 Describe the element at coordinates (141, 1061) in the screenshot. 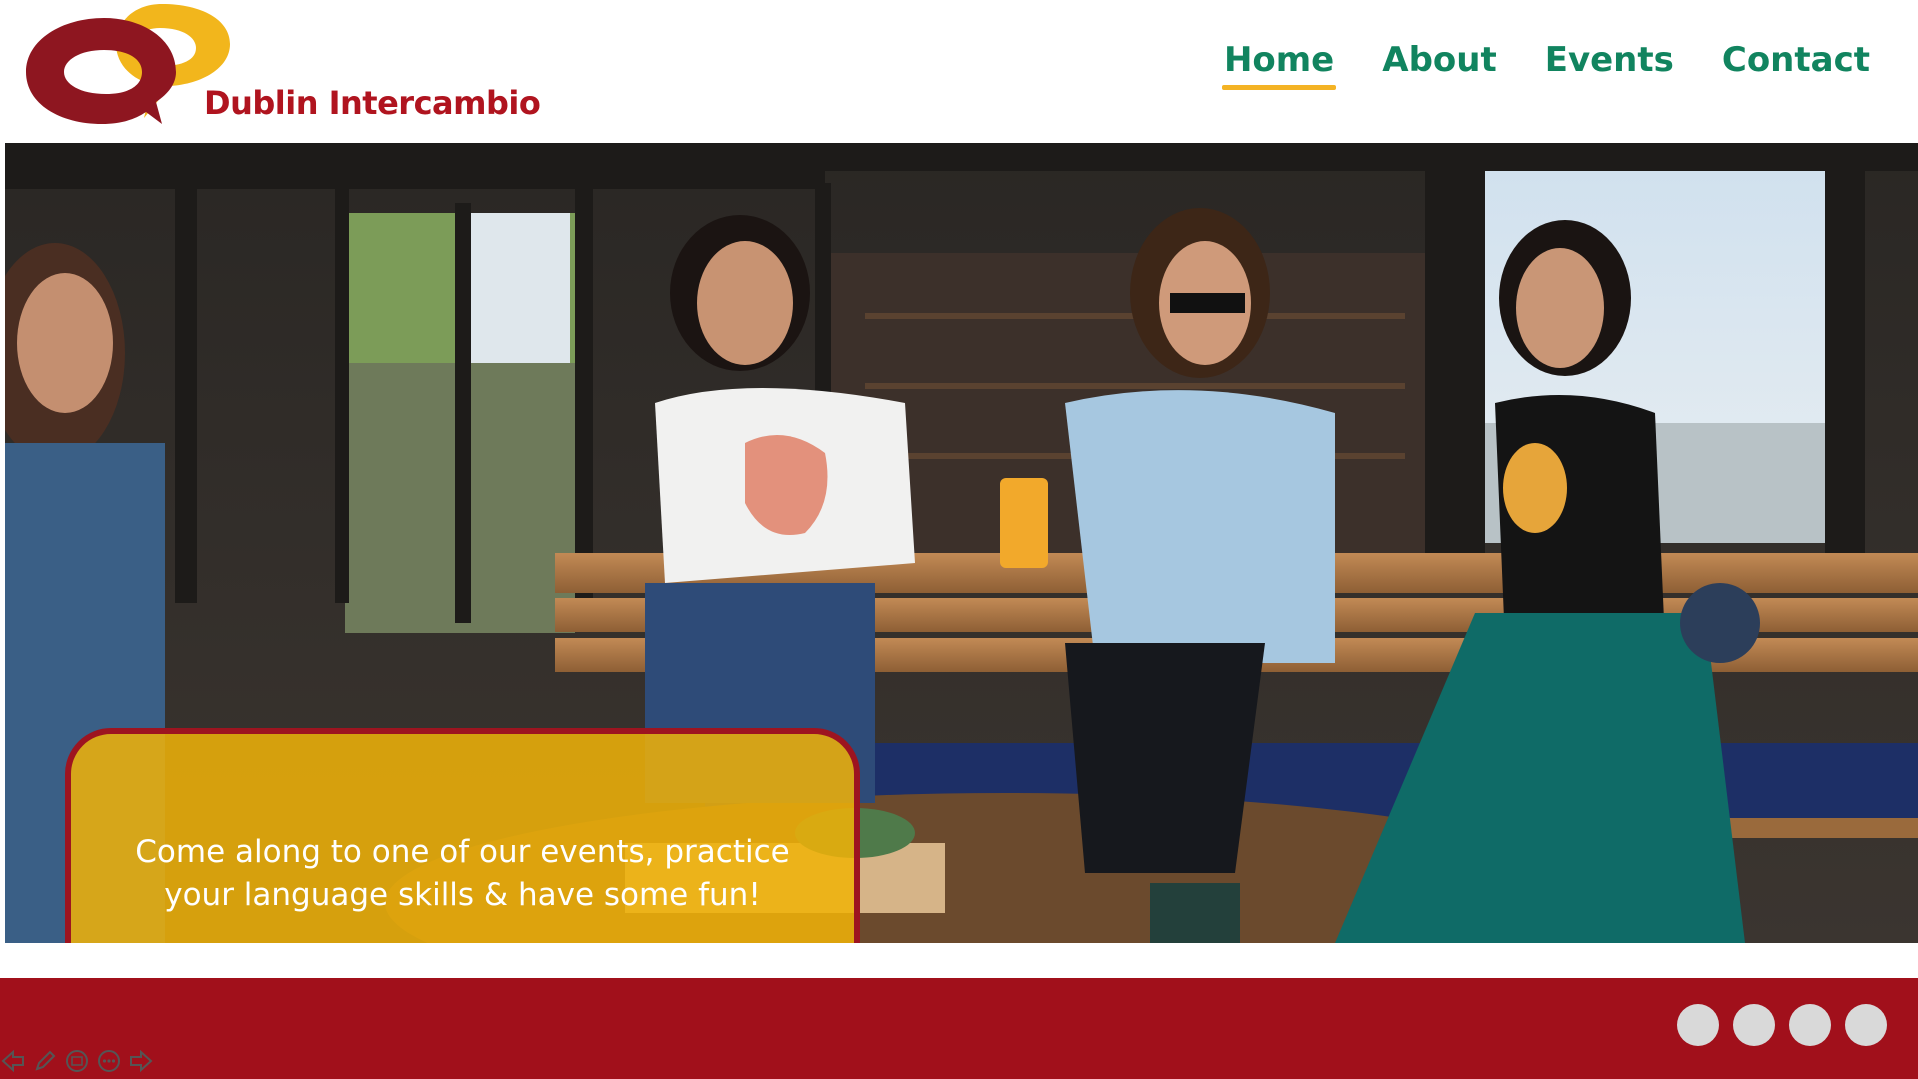

I see `next-arrow-icon` at that location.